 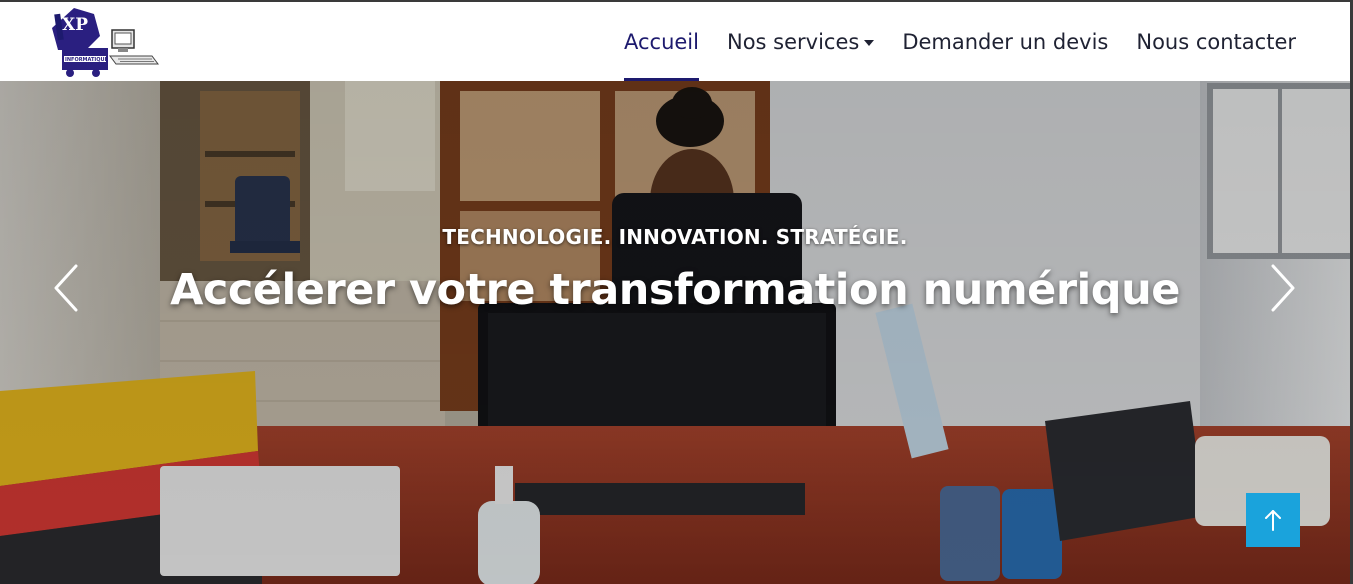 I want to click on arrow-up-icon, so click(x=1273, y=520).